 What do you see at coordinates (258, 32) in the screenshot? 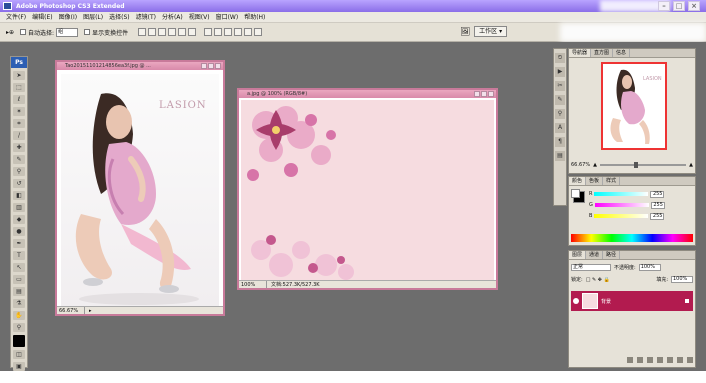
I see `distribute-right-icon` at bounding box center [258, 32].